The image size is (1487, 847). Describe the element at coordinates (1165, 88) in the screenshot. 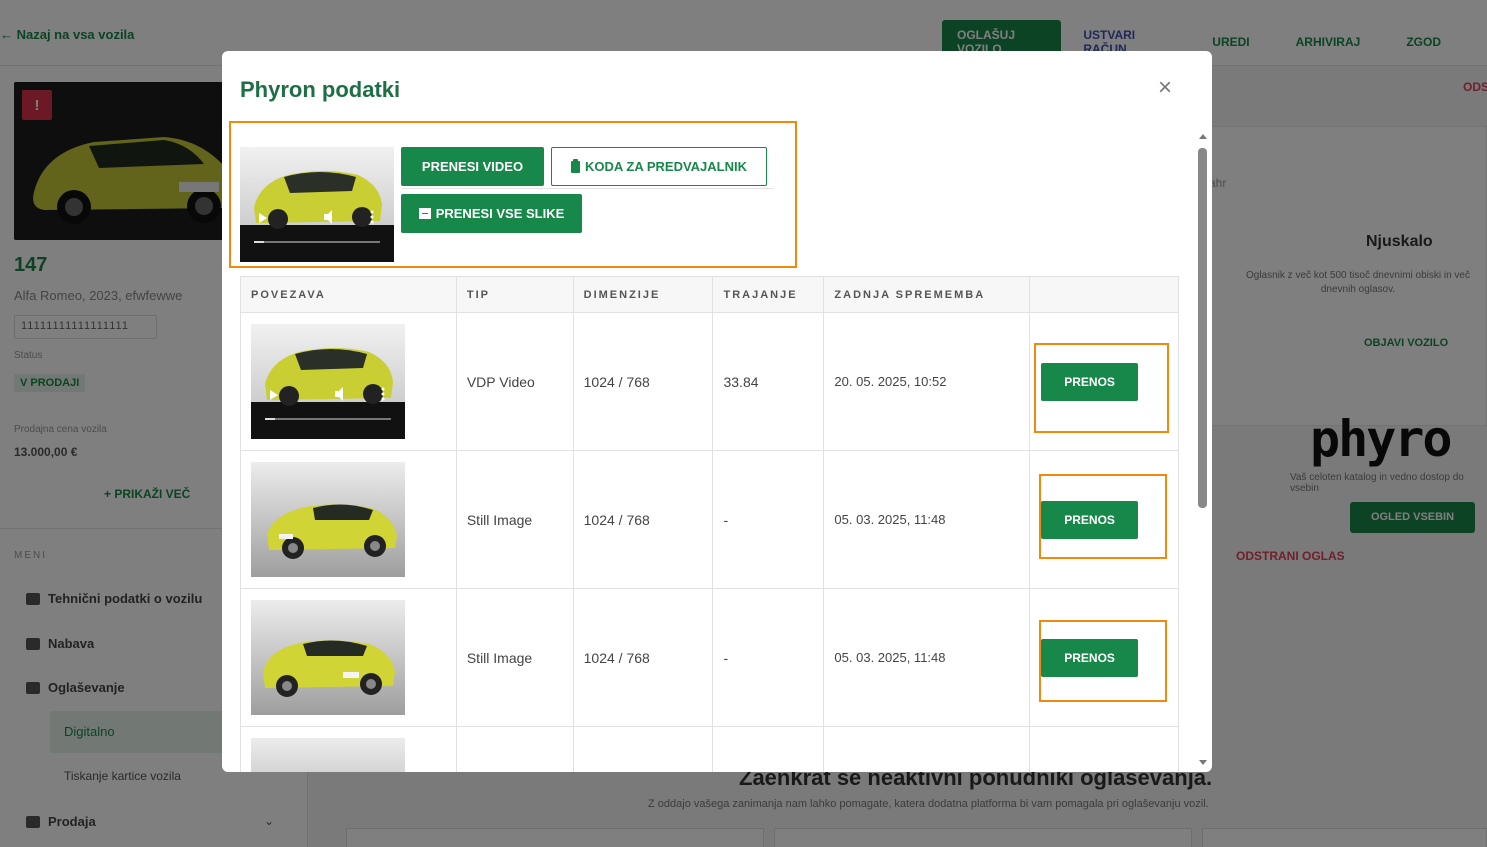

I see `close-icon: ×` at that location.